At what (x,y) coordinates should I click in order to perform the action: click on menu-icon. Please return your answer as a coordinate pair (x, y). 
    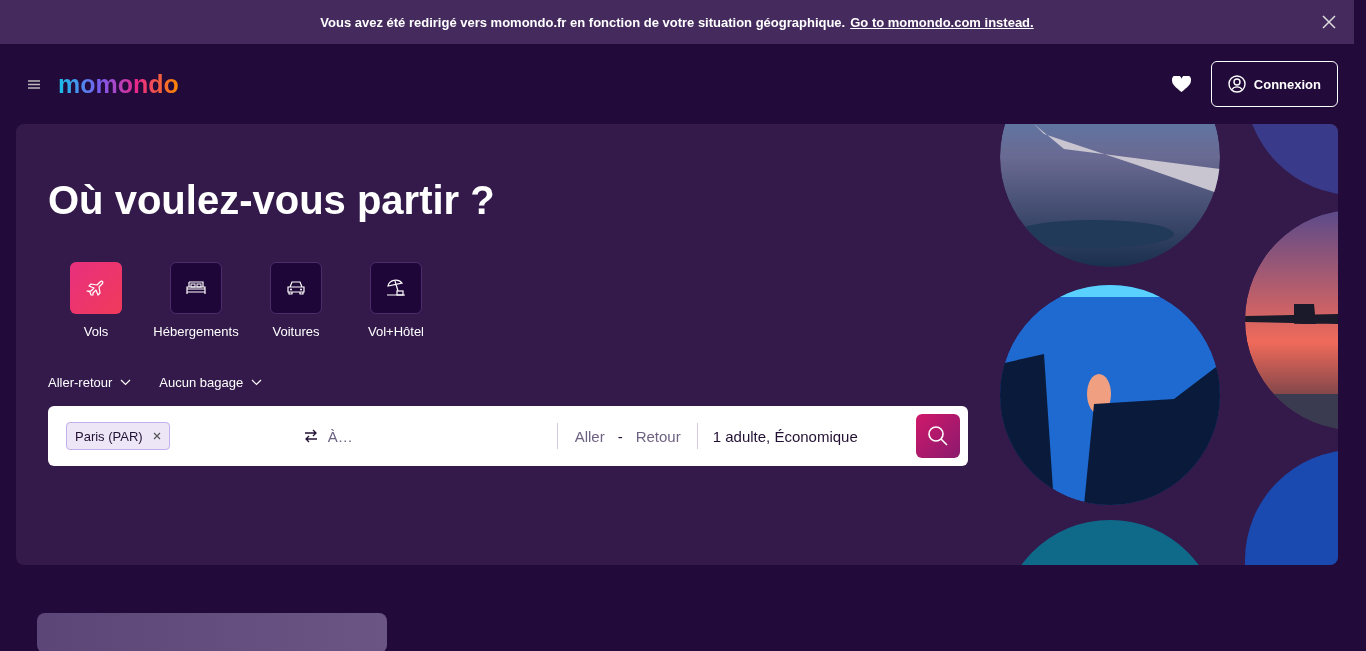
    Looking at the image, I should click on (34, 84).